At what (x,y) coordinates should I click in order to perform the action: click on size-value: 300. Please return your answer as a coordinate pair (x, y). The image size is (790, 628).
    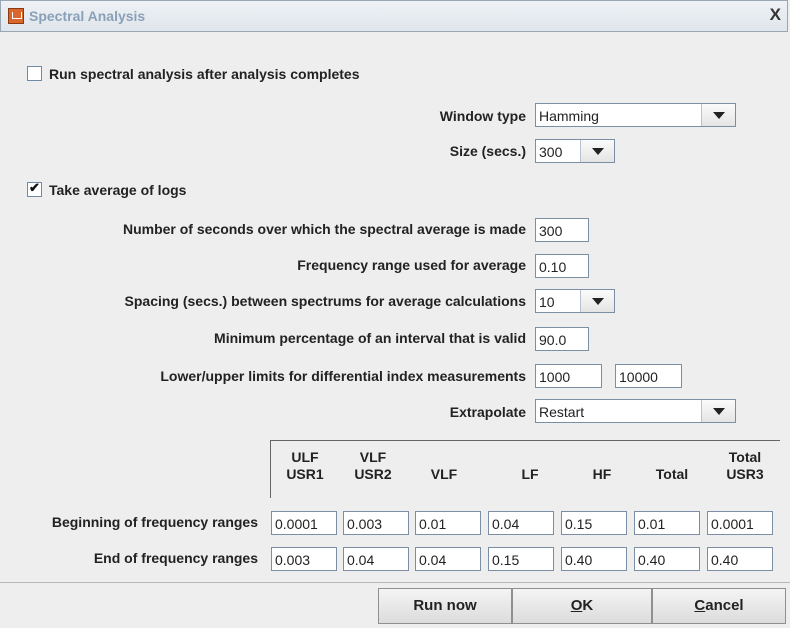
    Looking at the image, I should click on (551, 152).